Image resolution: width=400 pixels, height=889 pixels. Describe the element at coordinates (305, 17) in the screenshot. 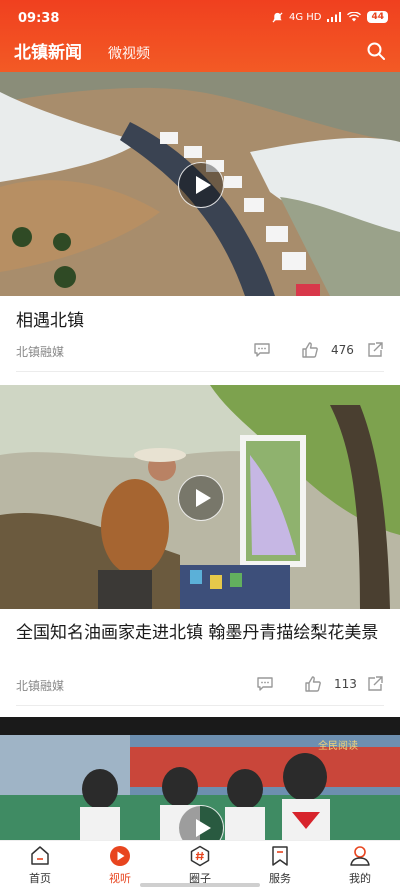

I see `network-indicator: 4G HD` at that location.